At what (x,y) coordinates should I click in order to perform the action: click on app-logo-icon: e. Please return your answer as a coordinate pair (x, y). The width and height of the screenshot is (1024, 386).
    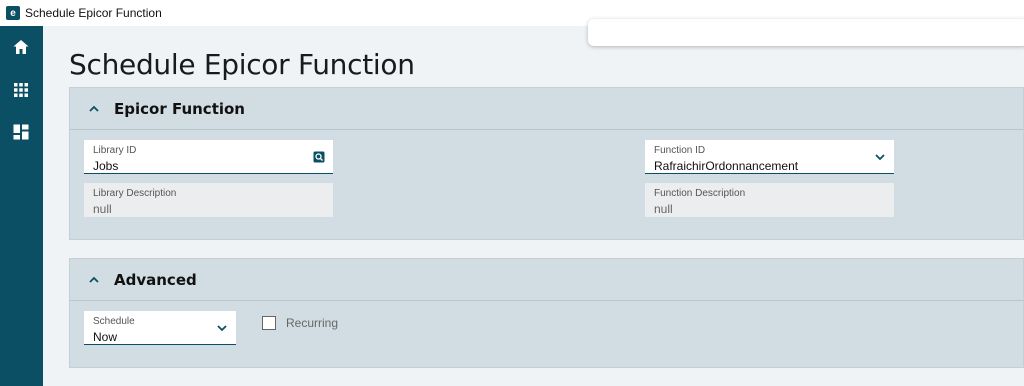
    Looking at the image, I should click on (13, 13).